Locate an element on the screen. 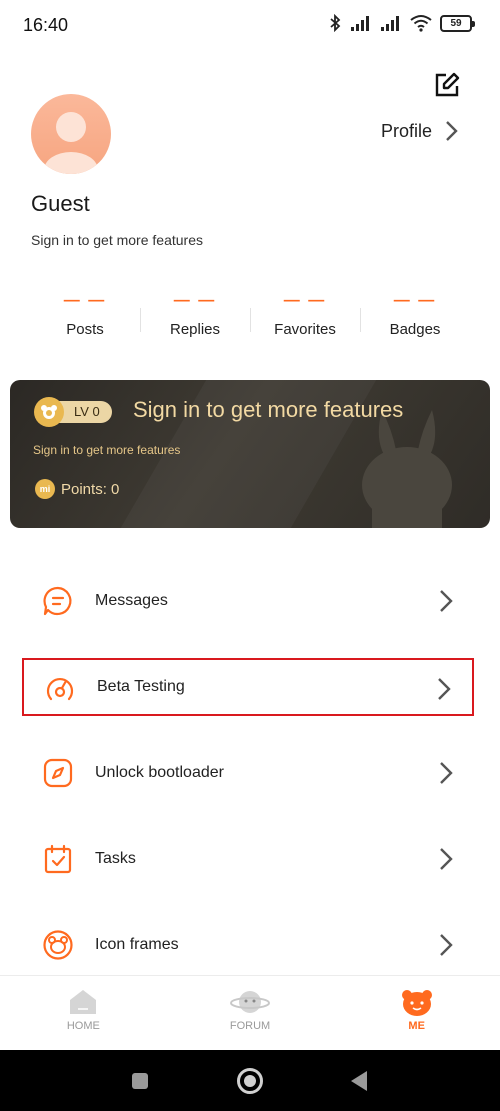 The image size is (500, 1111). battery-icon: 59 is located at coordinates (457, 23).